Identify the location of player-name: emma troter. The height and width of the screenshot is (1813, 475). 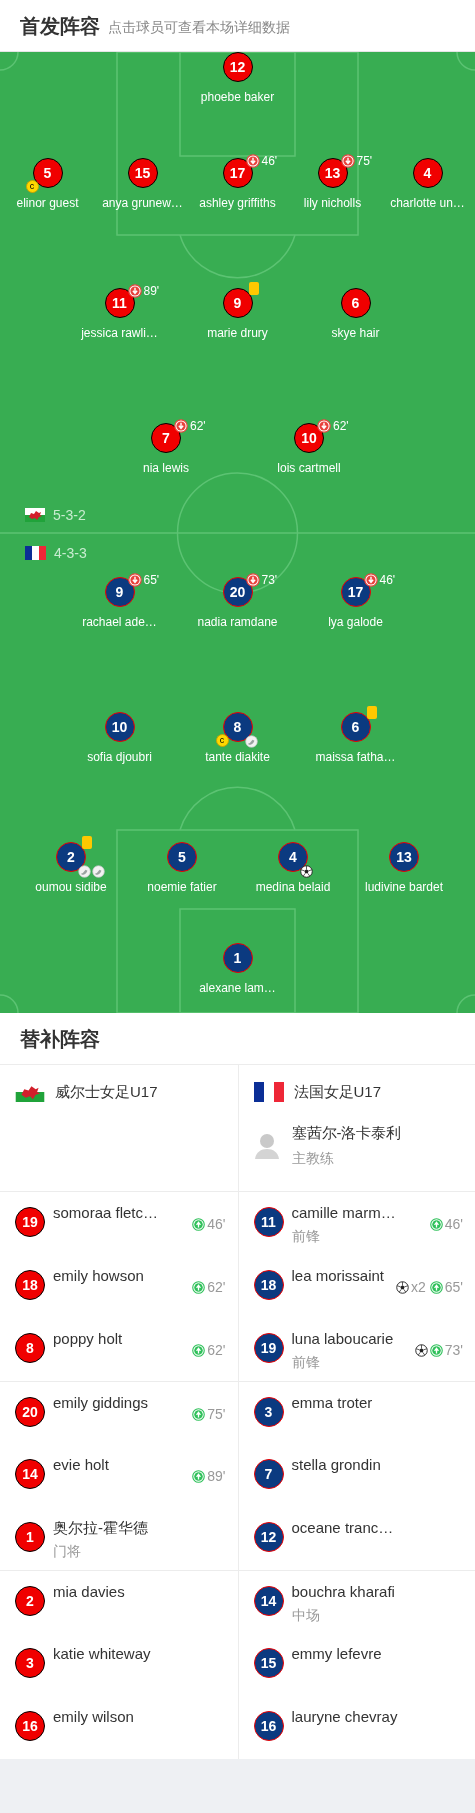
(332, 1403).